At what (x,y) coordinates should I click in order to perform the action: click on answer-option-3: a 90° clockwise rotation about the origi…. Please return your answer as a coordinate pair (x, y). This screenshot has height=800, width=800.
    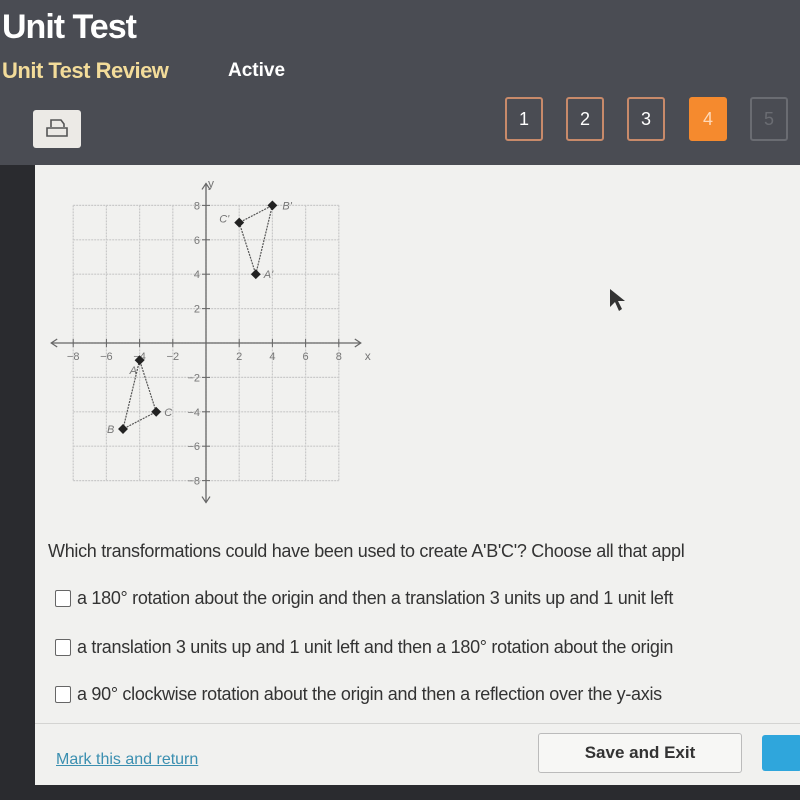
    Looking at the image, I should click on (358, 694).